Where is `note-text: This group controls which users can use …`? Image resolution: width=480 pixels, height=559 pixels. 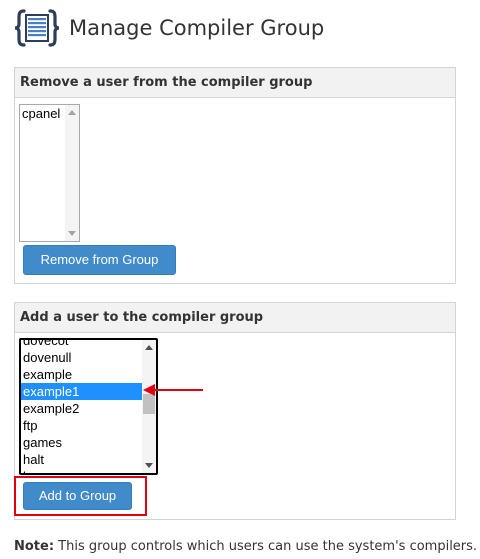 note-text: This group controls which users can use … is located at coordinates (266, 546).